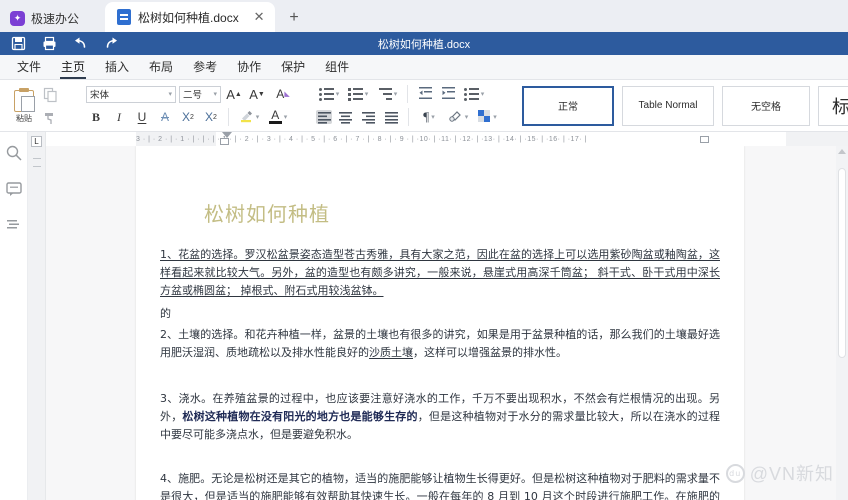  Describe the element at coordinates (192, 117) in the screenshot. I see `superscript-marker: 2` at that location.